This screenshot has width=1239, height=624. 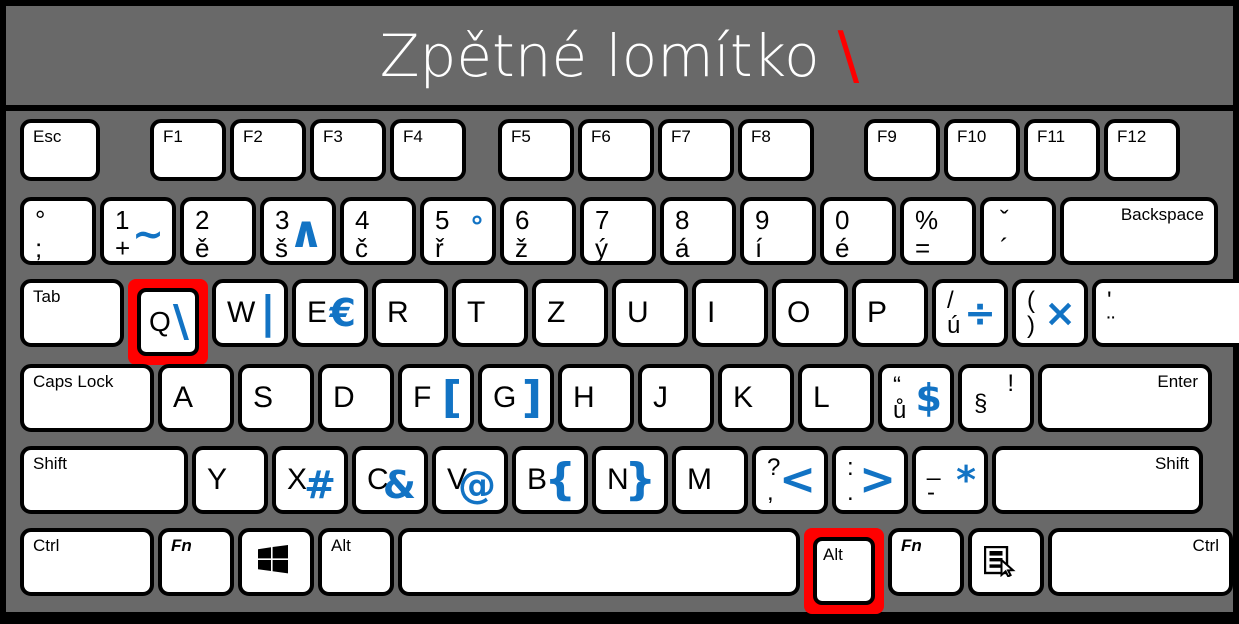 I want to click on key-percent: % =, so click(x=938, y=231).